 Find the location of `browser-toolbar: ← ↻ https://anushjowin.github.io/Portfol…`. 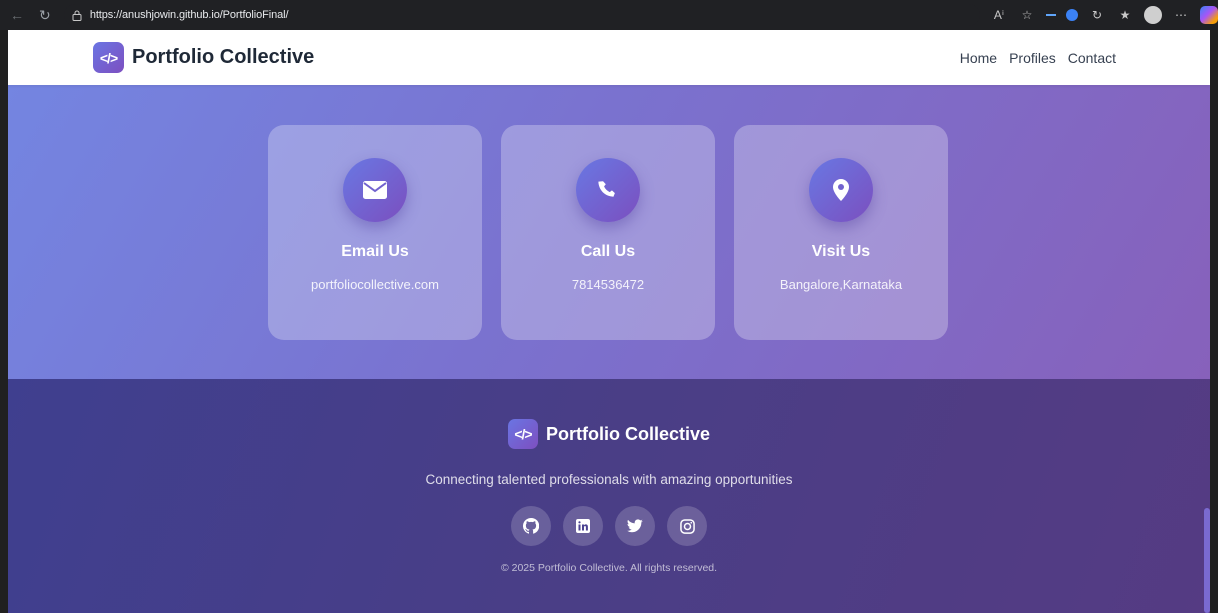

browser-toolbar: ← ↻ https://anushjowin.github.io/Portfol… is located at coordinates (609, 15).